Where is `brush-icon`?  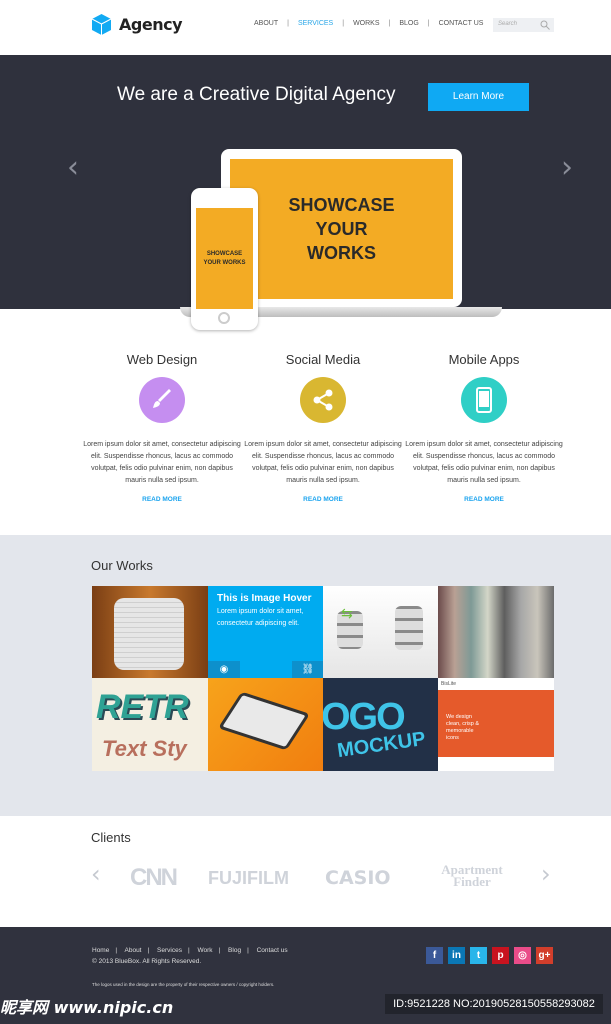
brush-icon is located at coordinates (162, 400).